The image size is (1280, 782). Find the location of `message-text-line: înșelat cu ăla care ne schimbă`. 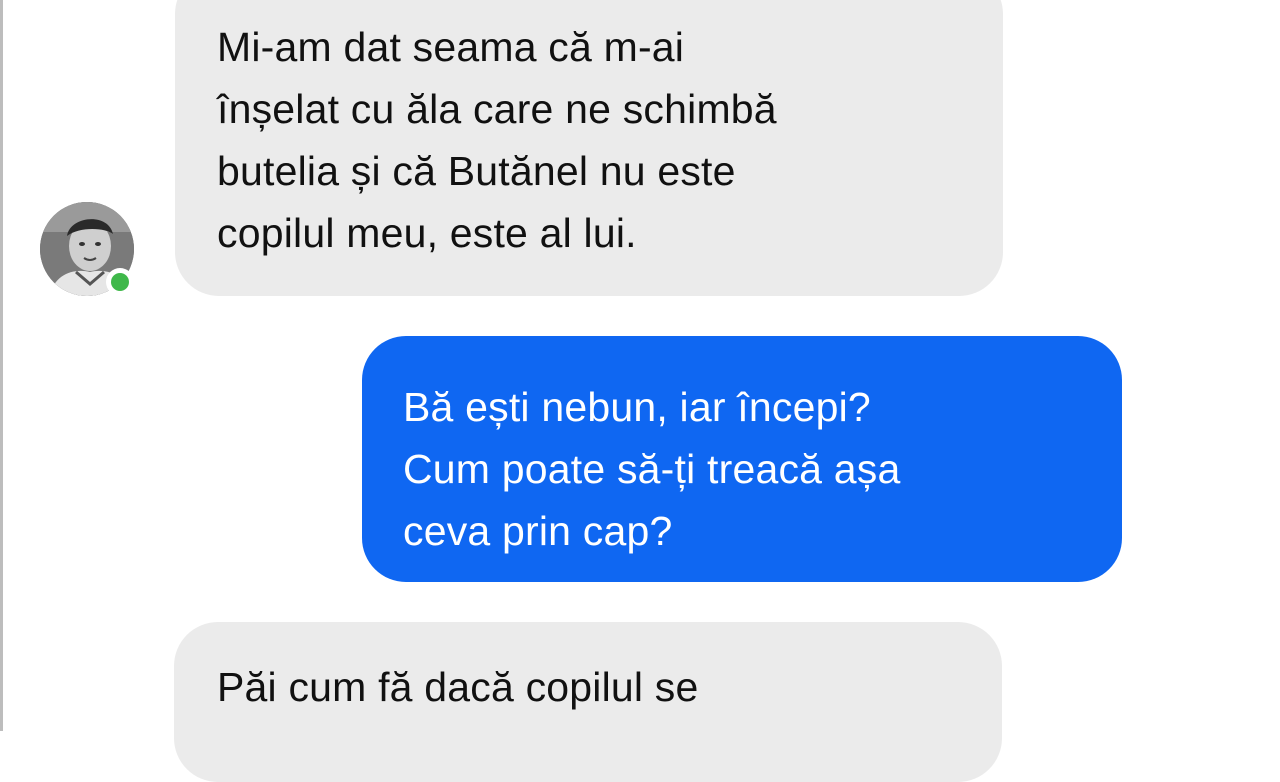

message-text-line: înșelat cu ăla care ne schimbă is located at coordinates (497, 109).